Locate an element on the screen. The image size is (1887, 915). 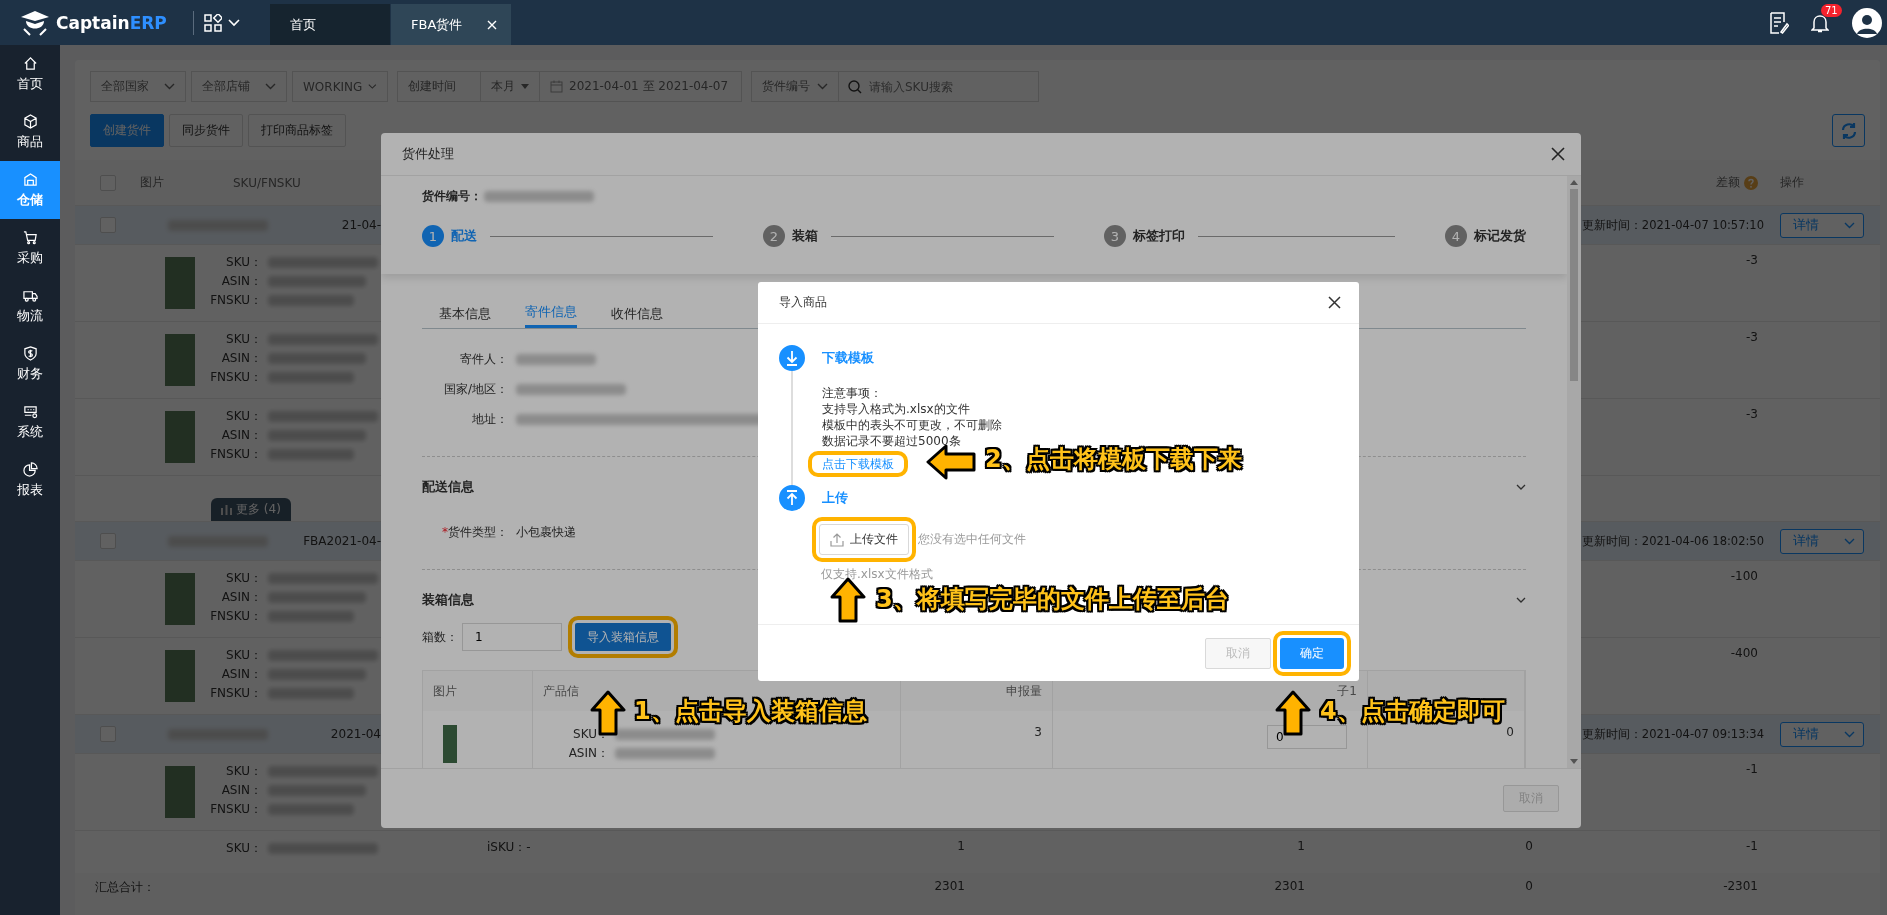
confirm-button: 确定 is located at coordinates (1312, 653).